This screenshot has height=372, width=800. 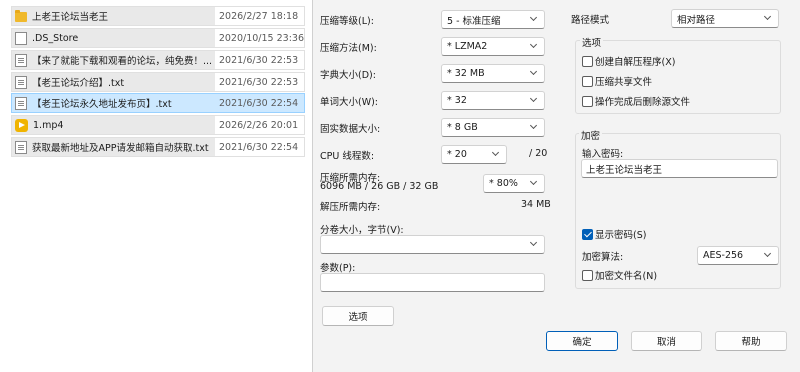 I want to click on checkbox-label: 显示密码(S), so click(x=621, y=235).